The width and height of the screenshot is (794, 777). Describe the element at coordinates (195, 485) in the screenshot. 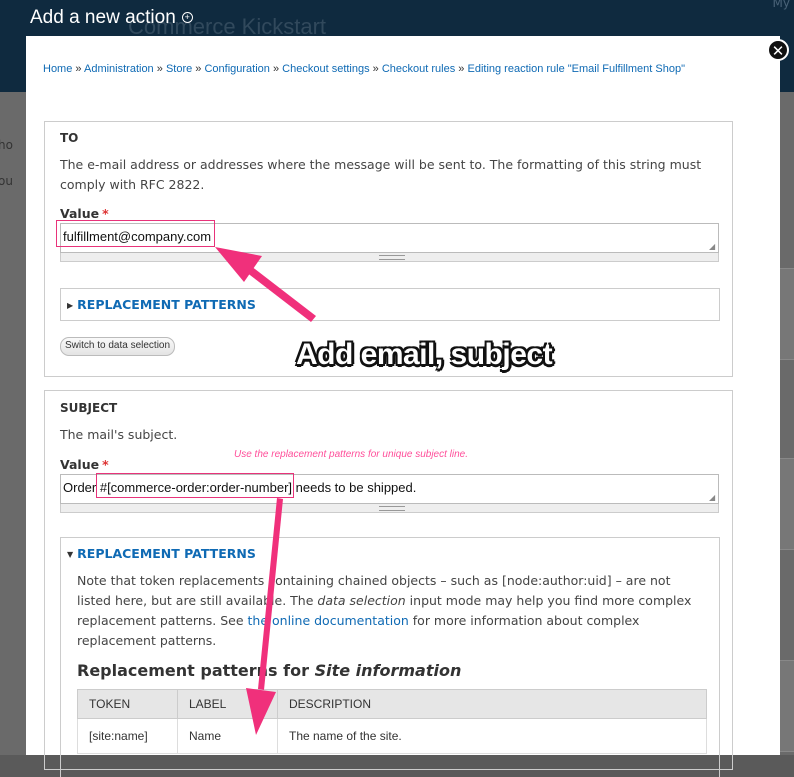

I see `token-highlight-box` at that location.